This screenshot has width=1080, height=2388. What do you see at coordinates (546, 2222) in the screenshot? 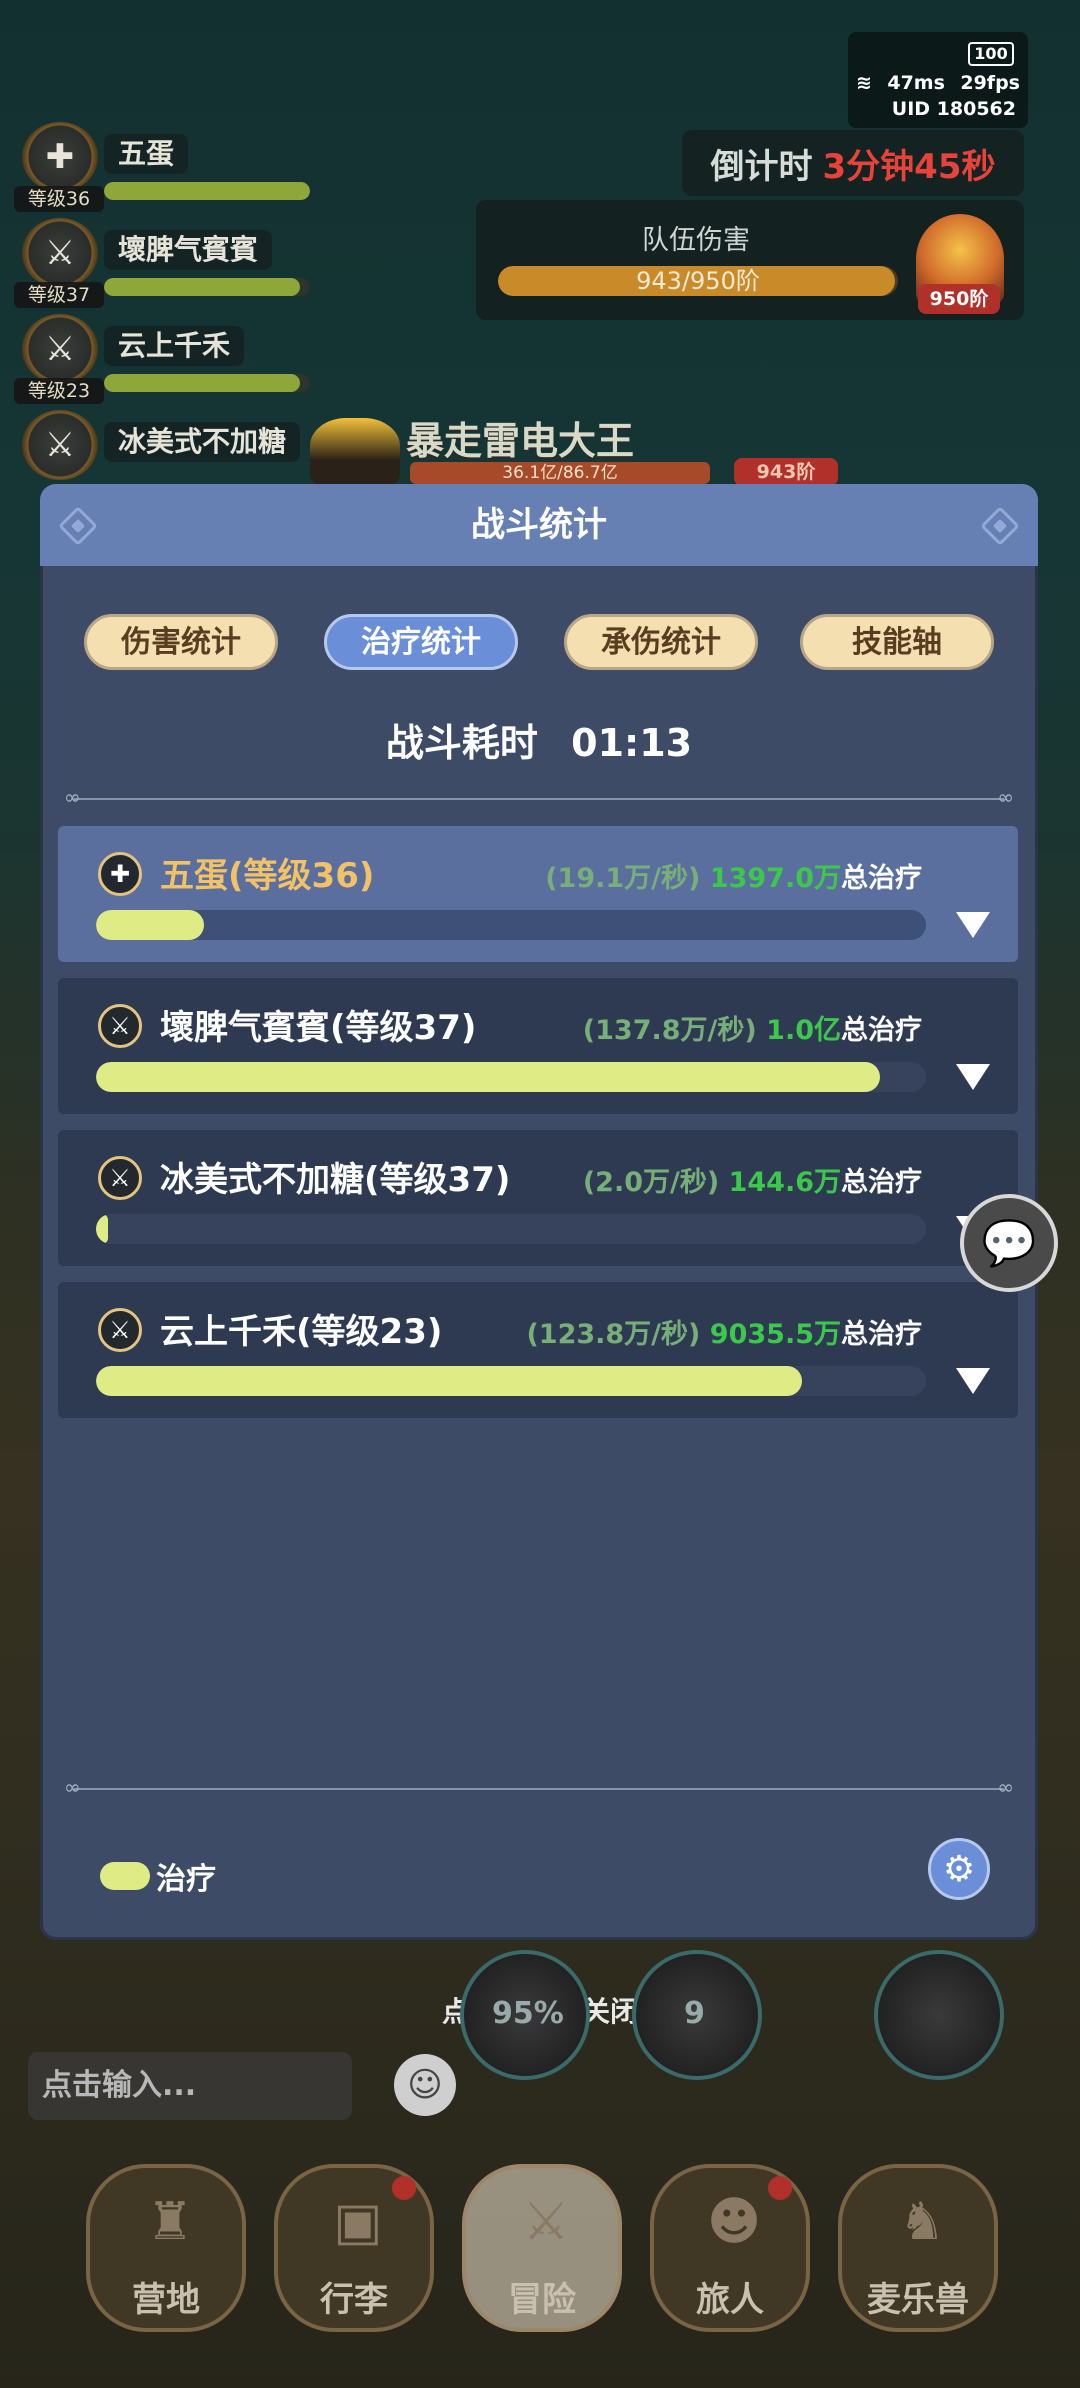
I see `crossed-swords-icon: ⚔` at bounding box center [546, 2222].